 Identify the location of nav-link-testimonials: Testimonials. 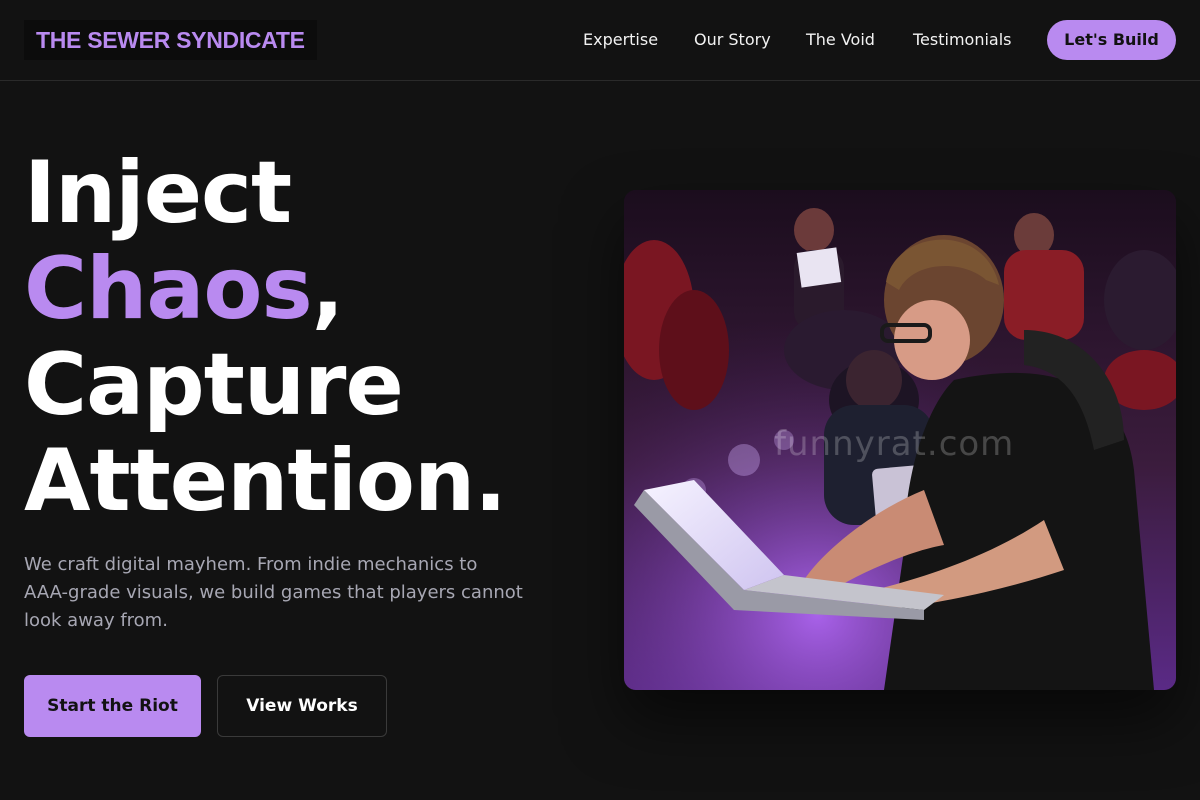
(962, 40).